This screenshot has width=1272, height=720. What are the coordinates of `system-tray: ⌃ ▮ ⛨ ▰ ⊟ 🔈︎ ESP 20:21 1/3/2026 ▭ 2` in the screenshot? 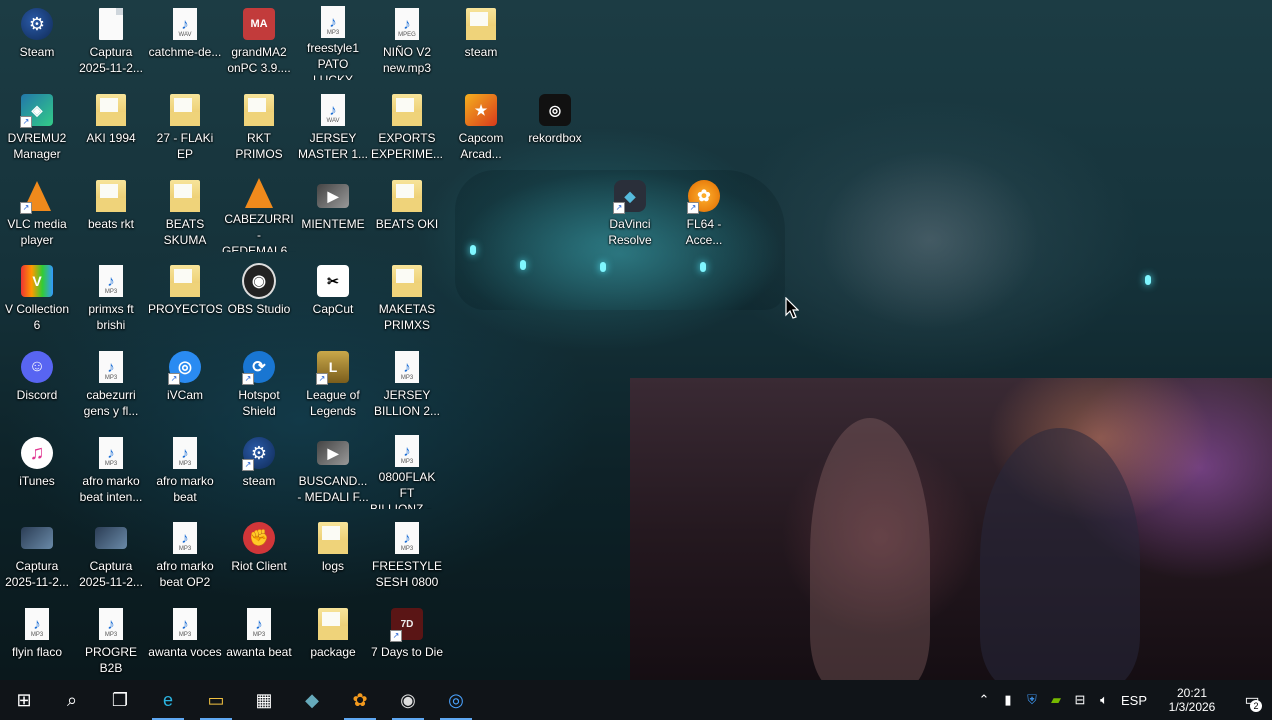 It's located at (1122, 700).